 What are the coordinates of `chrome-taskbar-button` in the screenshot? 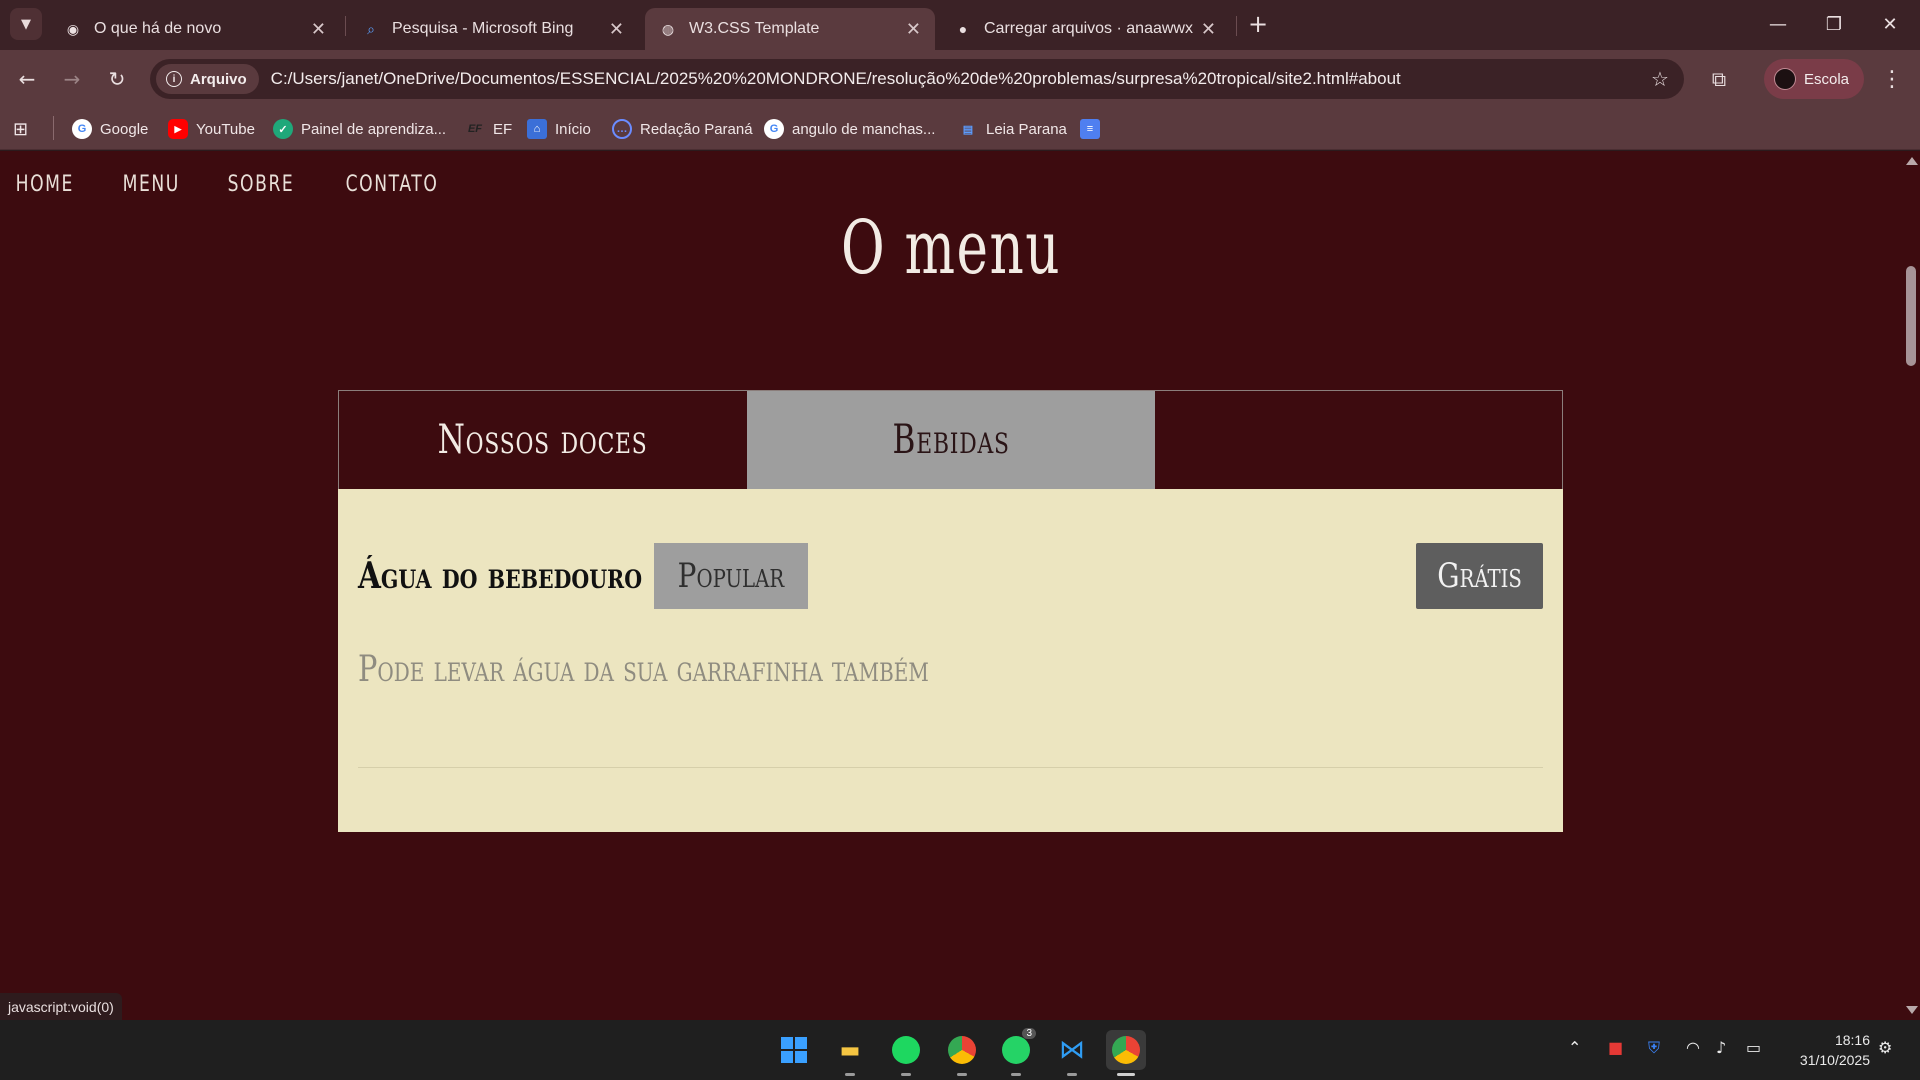 It's located at (962, 1053).